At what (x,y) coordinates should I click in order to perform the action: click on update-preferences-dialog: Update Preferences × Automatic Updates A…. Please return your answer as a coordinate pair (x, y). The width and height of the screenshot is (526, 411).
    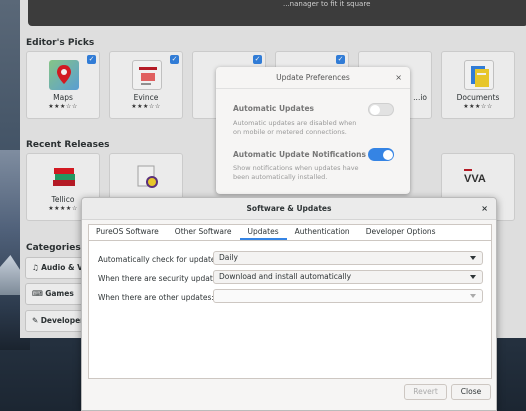
    Looking at the image, I should click on (313, 130).